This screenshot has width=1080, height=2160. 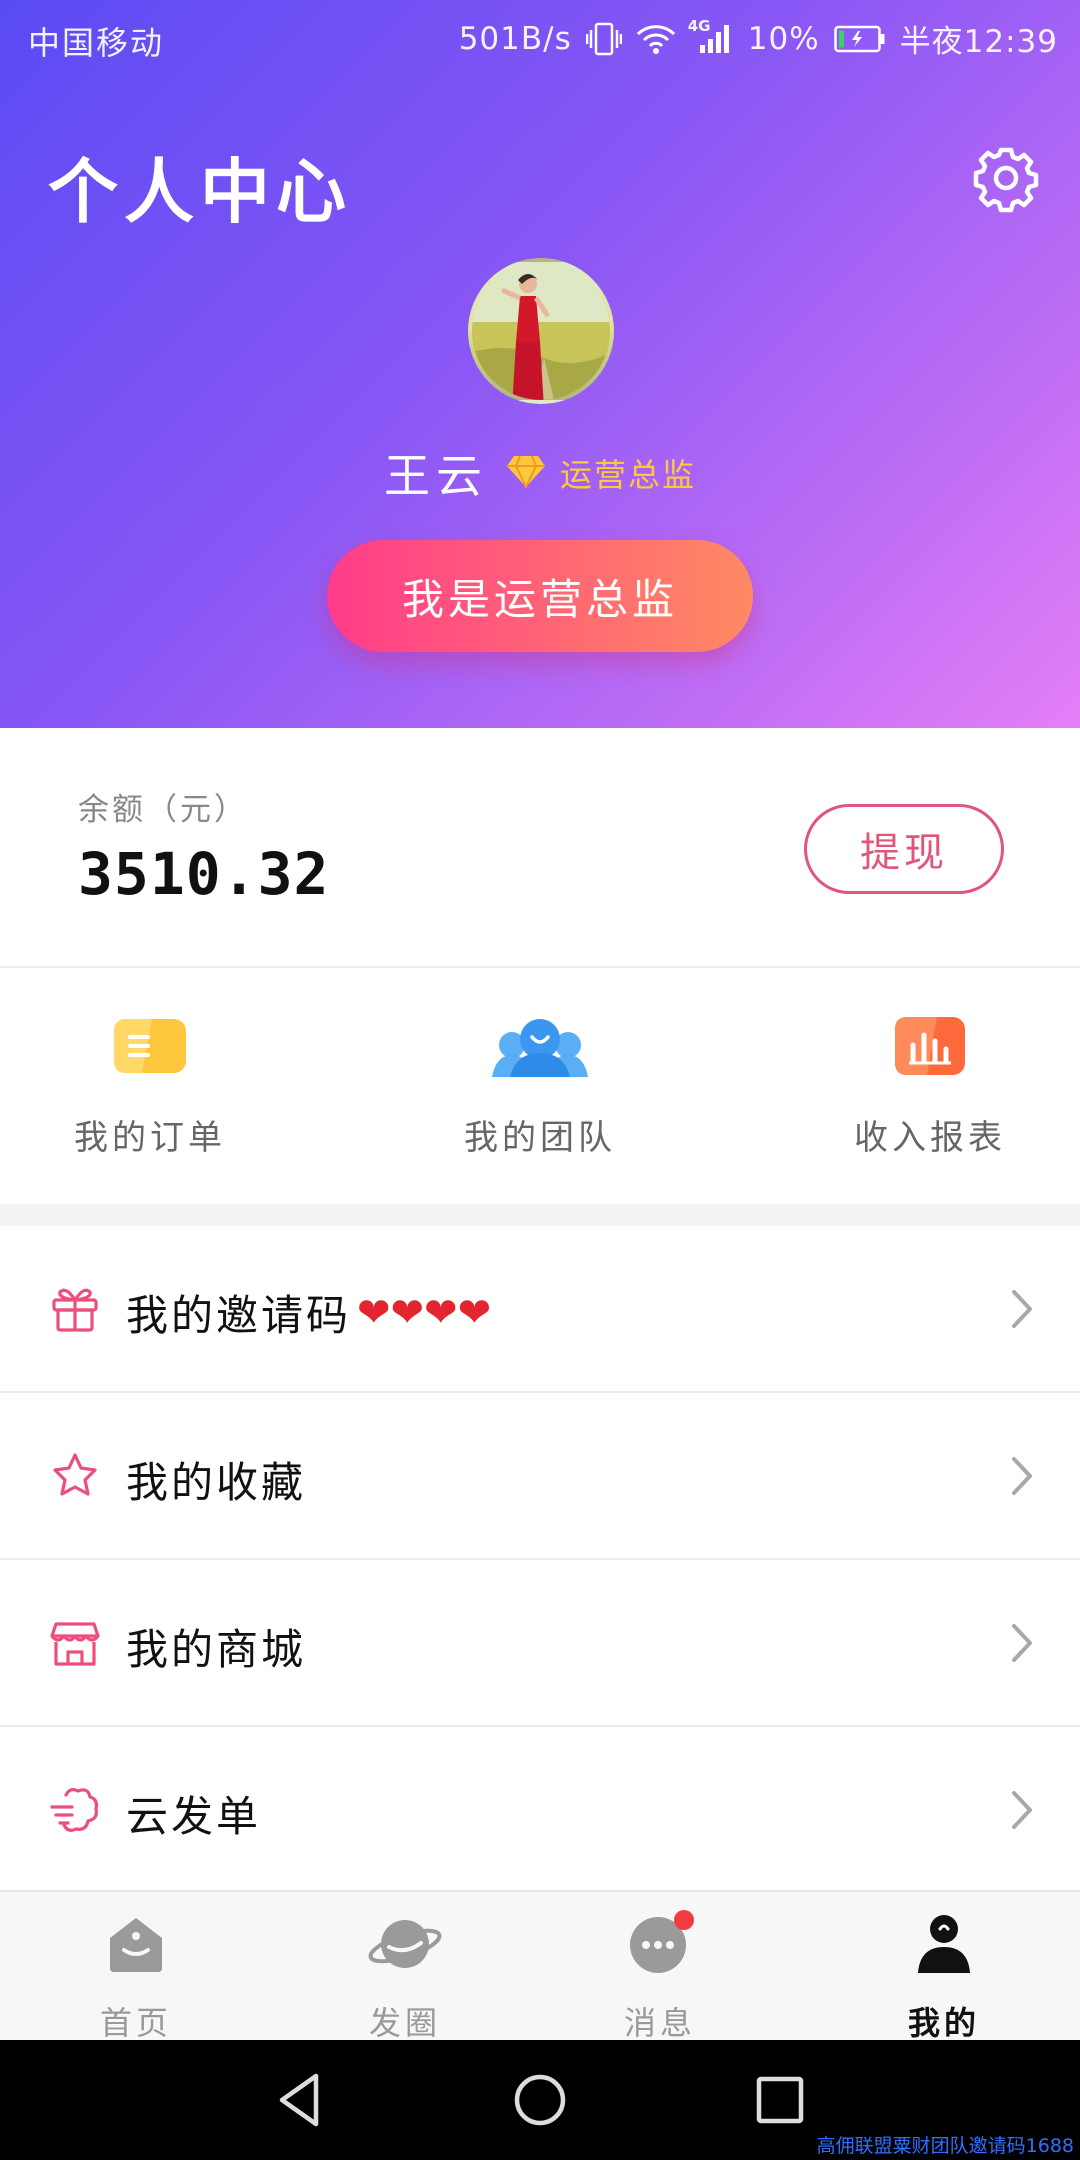 I want to click on balance-card: 余额（元） 3510.32 提现, so click(x=540, y=848).